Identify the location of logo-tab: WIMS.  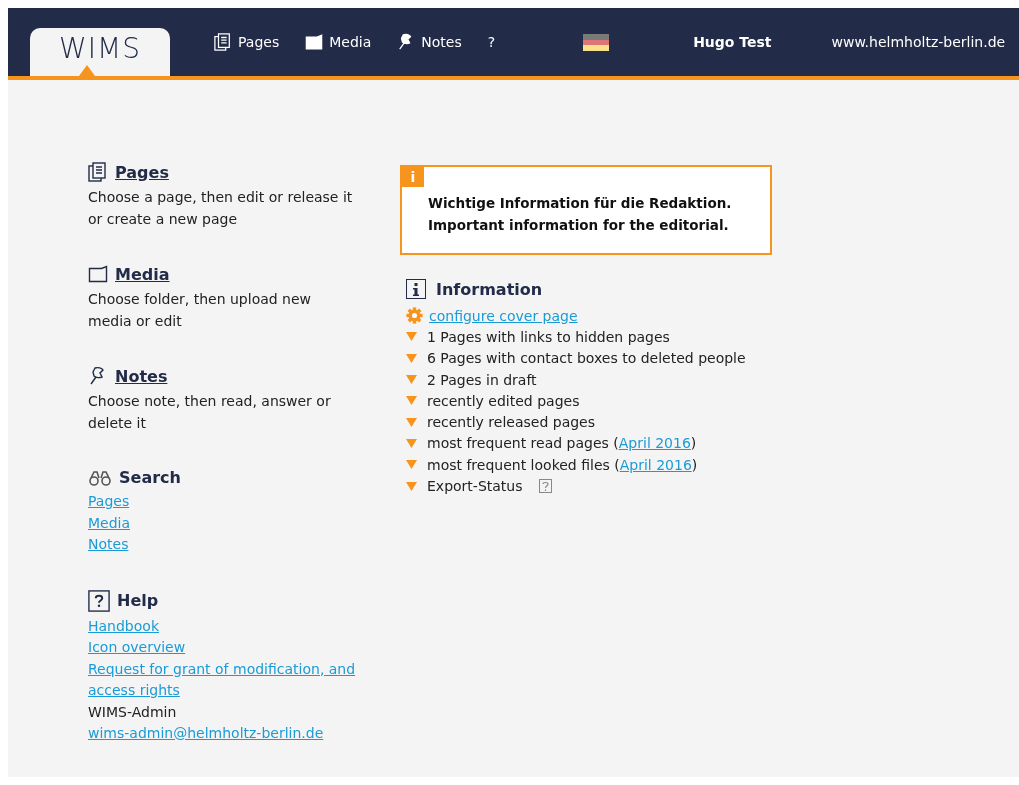
(100, 52).